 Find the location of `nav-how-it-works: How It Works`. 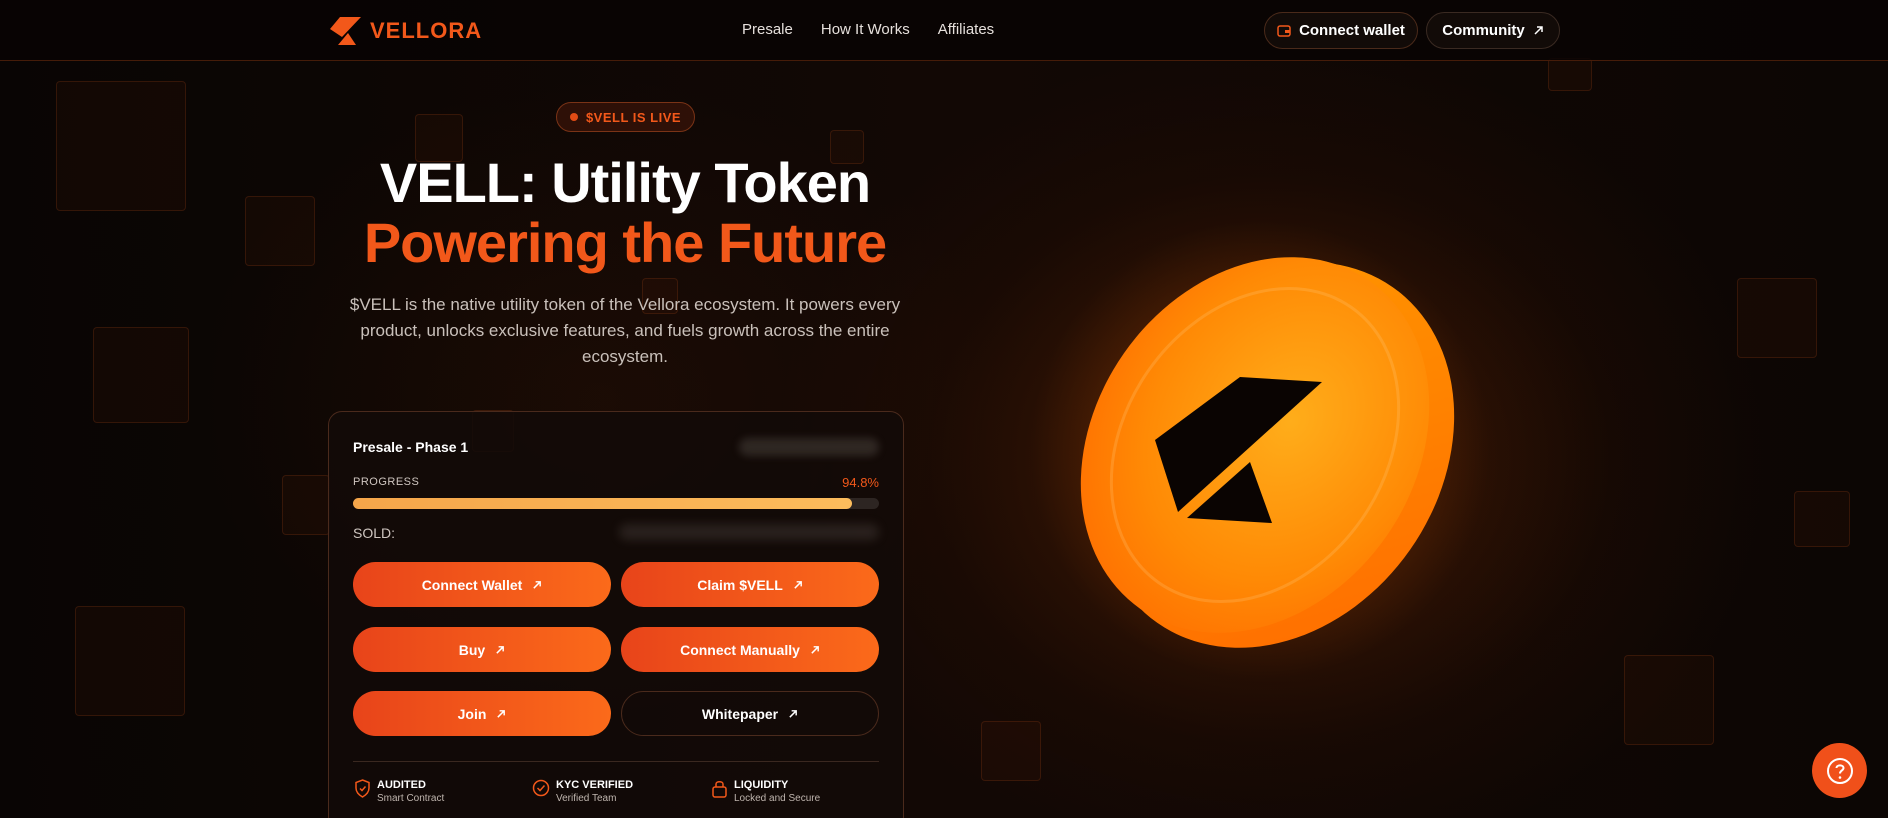

nav-how-it-works: How It Works is located at coordinates (865, 29).